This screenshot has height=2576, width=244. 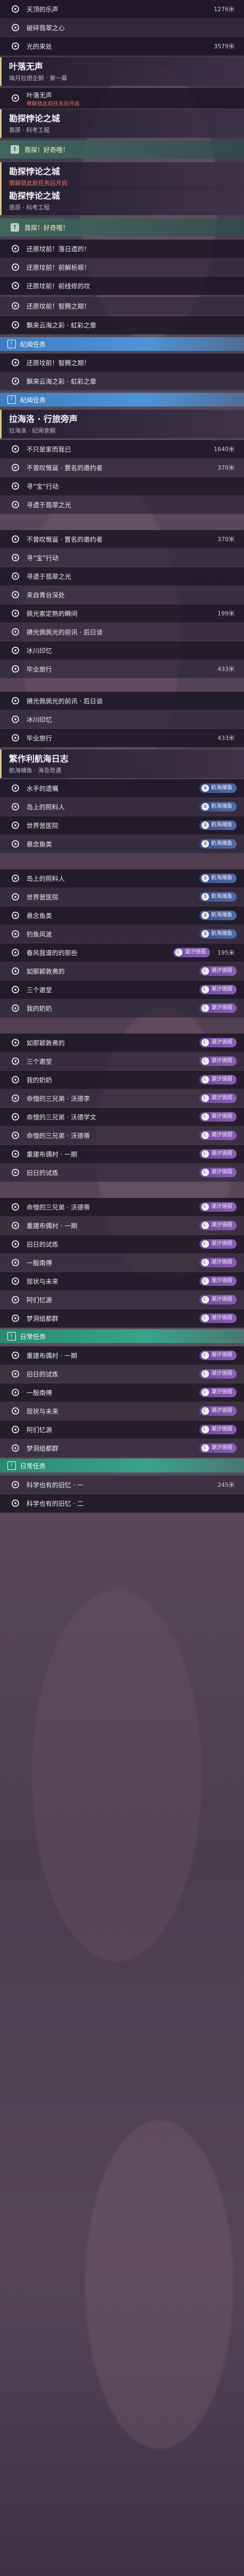 What do you see at coordinates (122, 424) in the screenshot?
I see `chapter-header: 拉海洛 · 行旅旁声 拉海洛 · 纪闻食鲷` at bounding box center [122, 424].